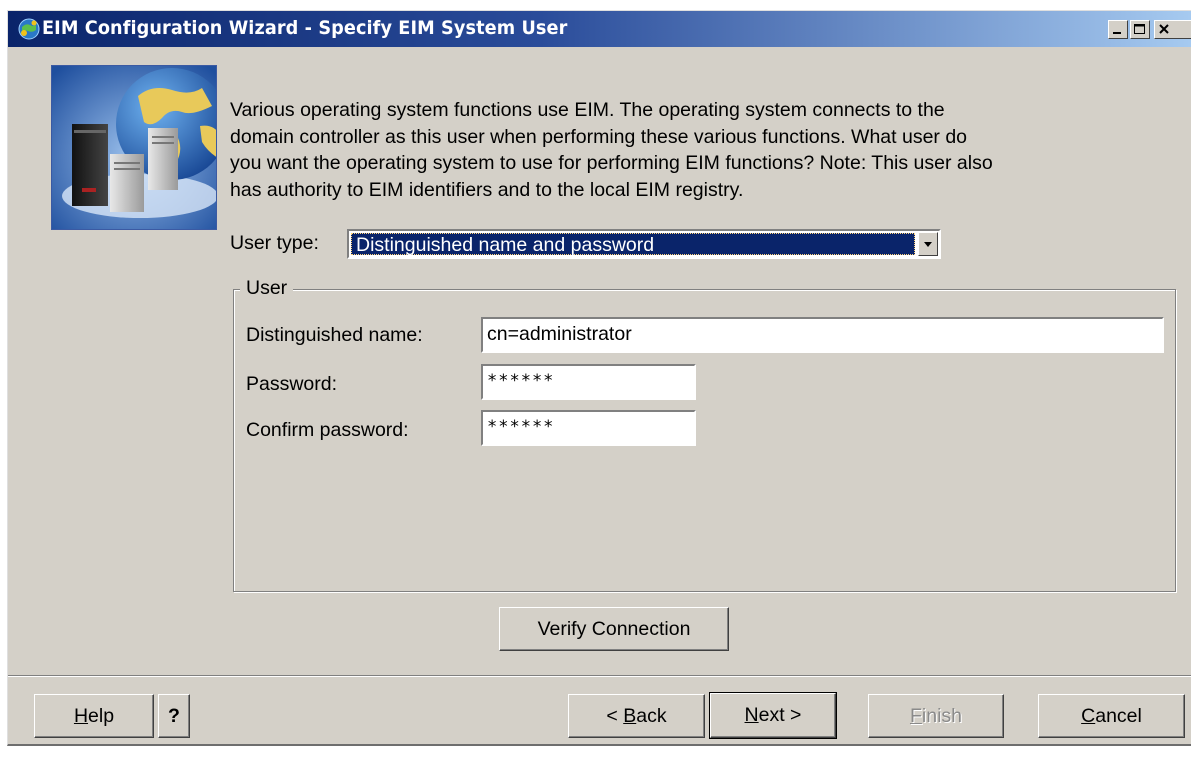 Image resolution: width=1191 pixels, height=759 pixels. What do you see at coordinates (1118, 716) in the screenshot?
I see `cancel-label: ancel` at bounding box center [1118, 716].